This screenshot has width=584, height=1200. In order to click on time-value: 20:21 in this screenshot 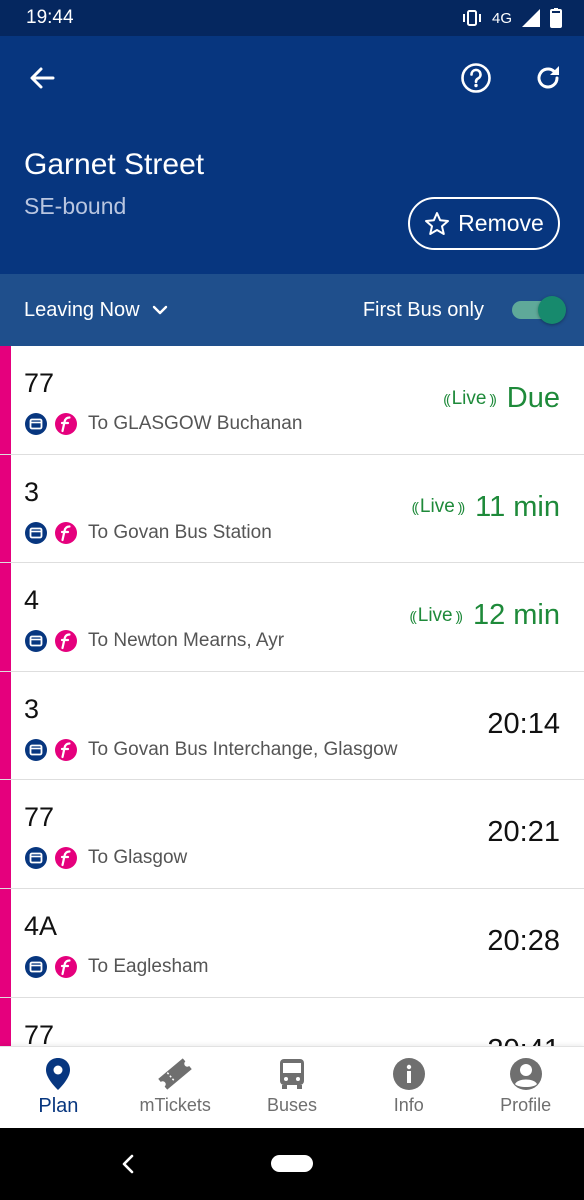, I will do `click(523, 832)`.